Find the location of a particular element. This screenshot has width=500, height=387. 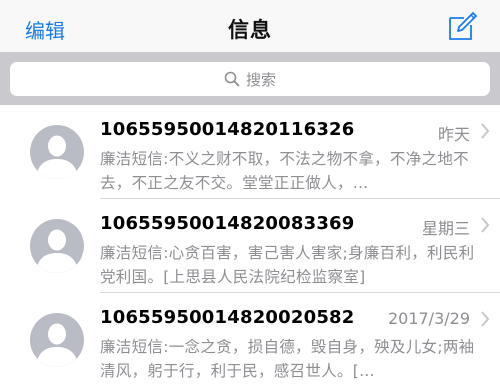

navigation-bar: 编辑 信息 is located at coordinates (250, 26).